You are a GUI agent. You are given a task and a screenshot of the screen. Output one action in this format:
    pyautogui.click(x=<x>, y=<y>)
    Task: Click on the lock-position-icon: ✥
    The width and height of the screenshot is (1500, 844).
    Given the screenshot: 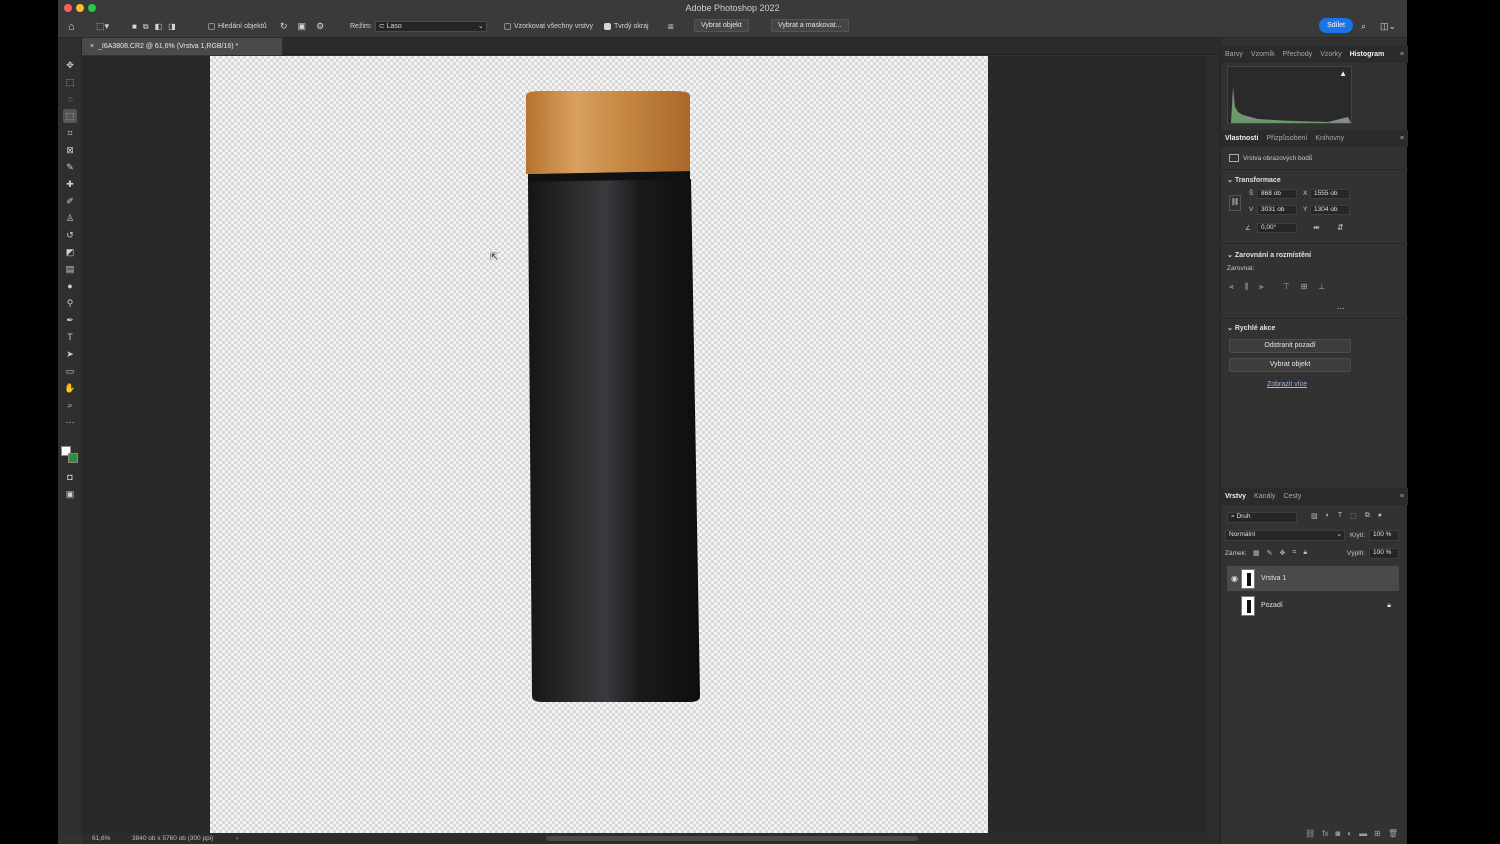 What is the action you would take?
    pyautogui.click(x=1283, y=553)
    